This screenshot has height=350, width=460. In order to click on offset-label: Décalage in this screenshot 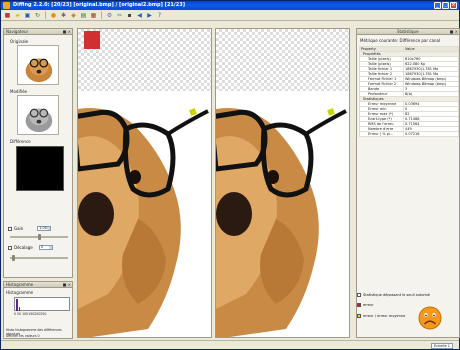, I will do `click(23, 247)`.